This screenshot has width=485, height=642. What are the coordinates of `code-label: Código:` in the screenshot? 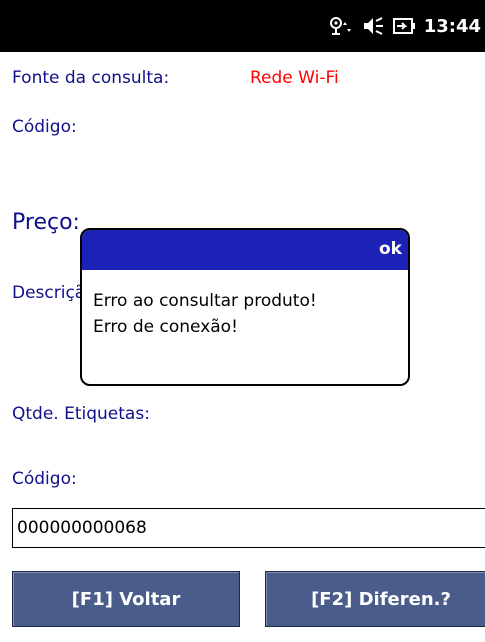 It's located at (44, 127).